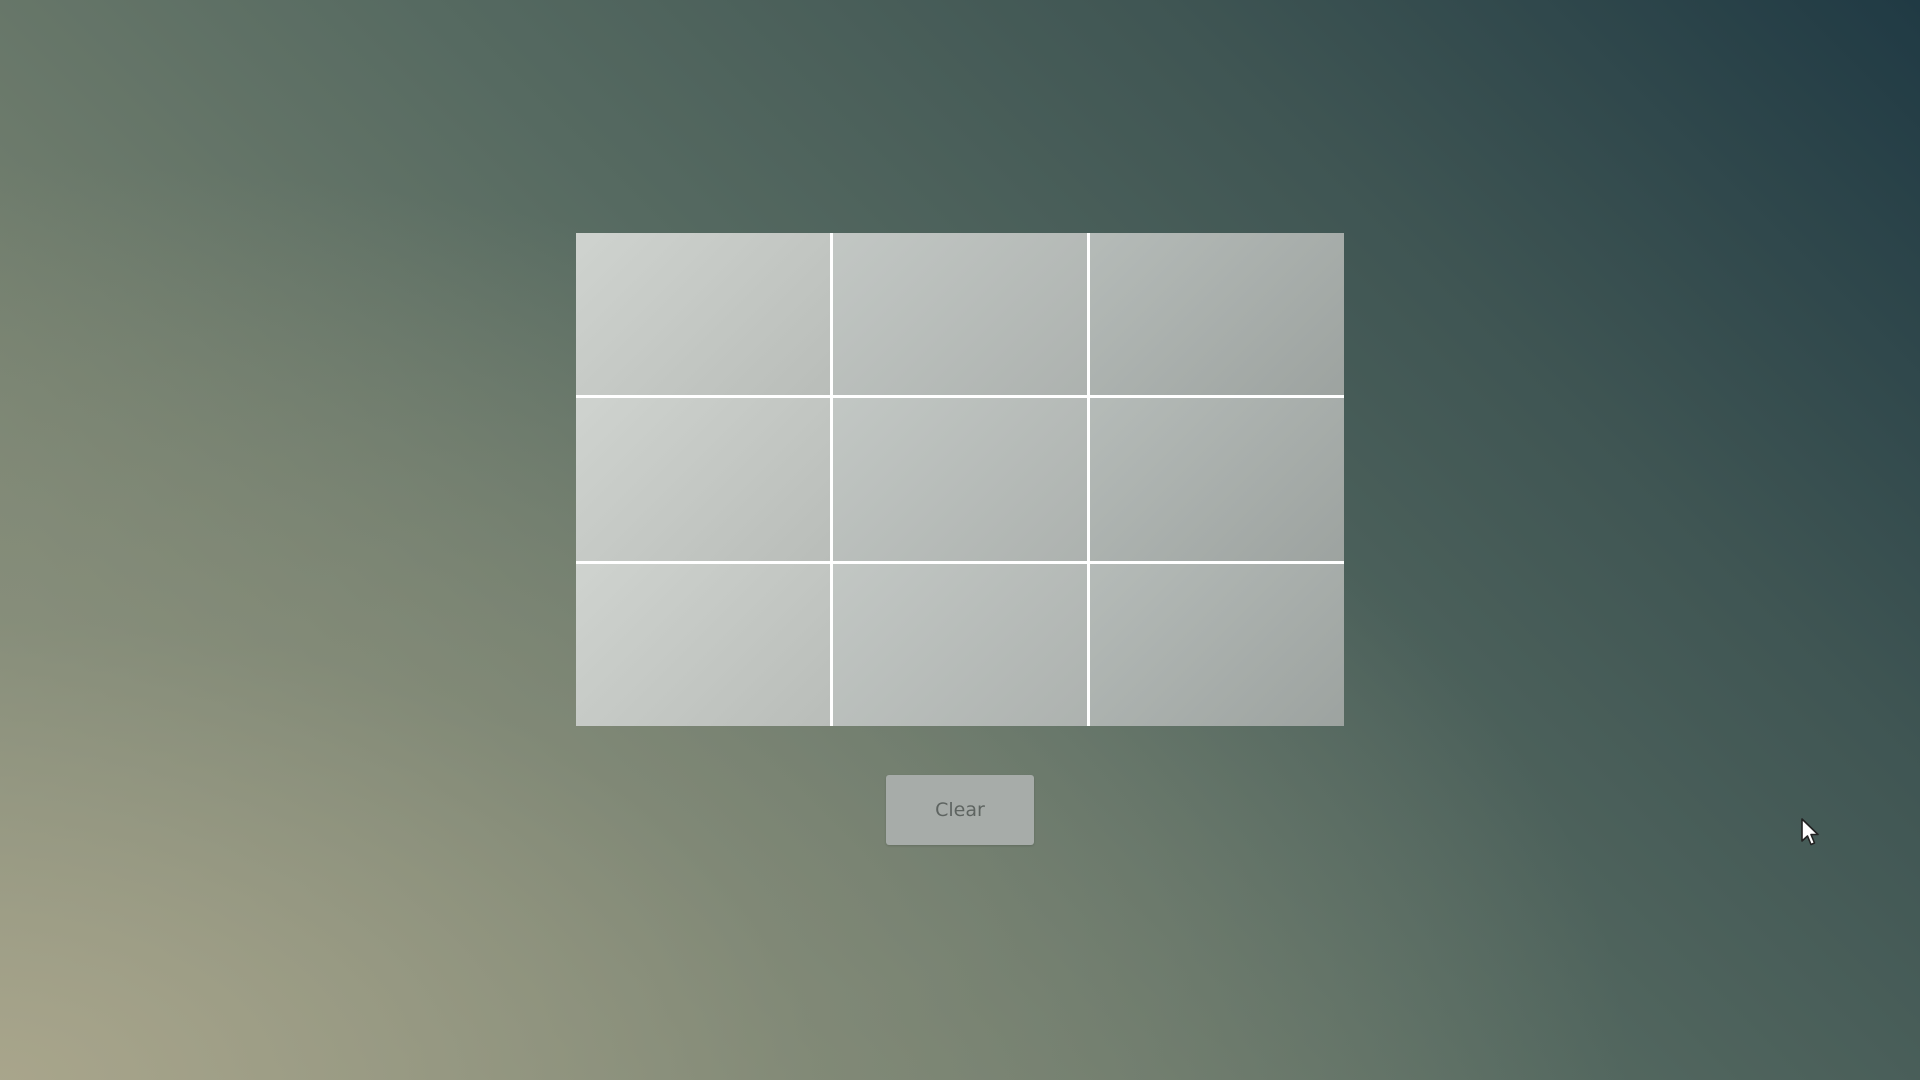 This screenshot has width=1920, height=1080. Describe the element at coordinates (1810, 832) in the screenshot. I see `mouse-pointer-icon` at that location.